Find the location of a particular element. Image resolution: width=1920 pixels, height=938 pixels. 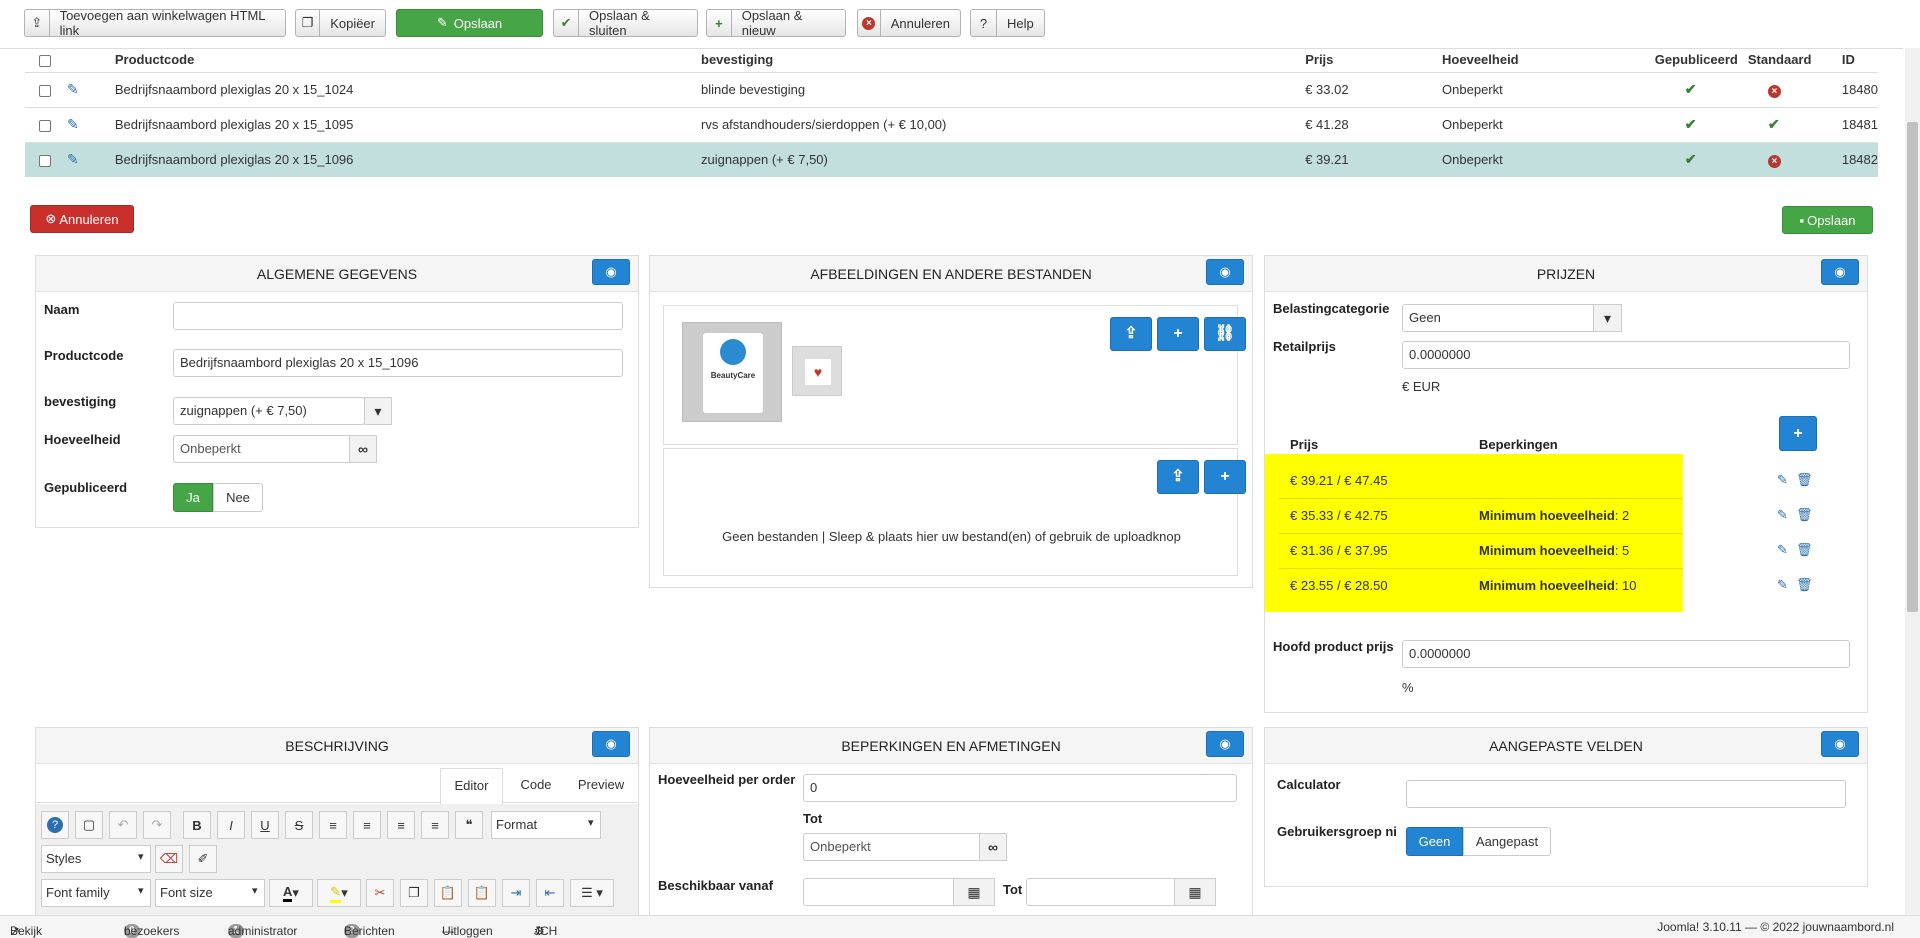

save-close-button: ✔ Opslaan & sluiten is located at coordinates (625, 23).